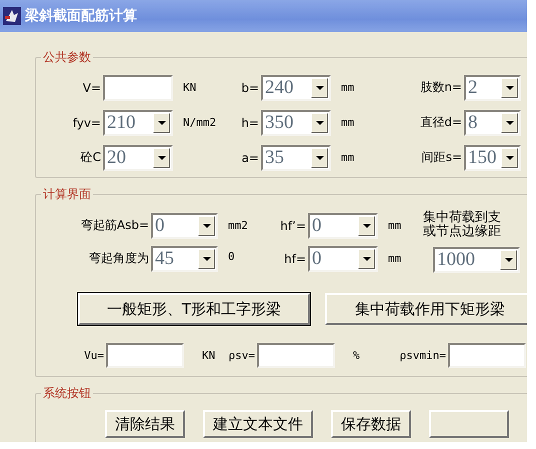  What do you see at coordinates (258, 424) in the screenshot?
I see `button: 建立文本文件` at bounding box center [258, 424].